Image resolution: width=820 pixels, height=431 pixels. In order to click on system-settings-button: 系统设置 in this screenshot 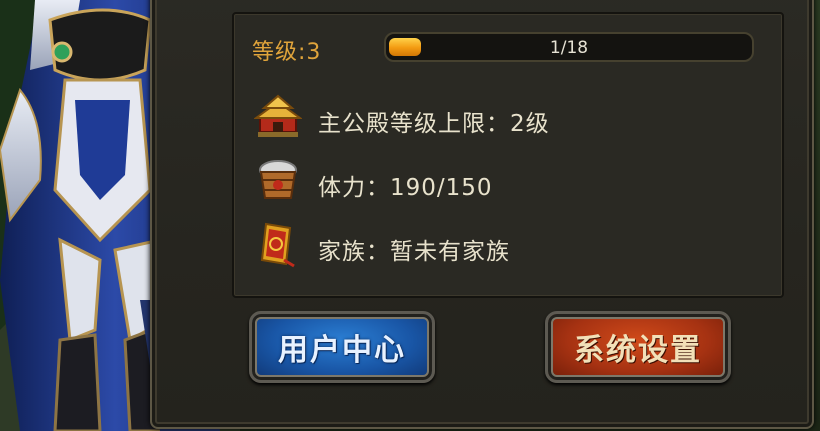, I will do `click(638, 347)`.